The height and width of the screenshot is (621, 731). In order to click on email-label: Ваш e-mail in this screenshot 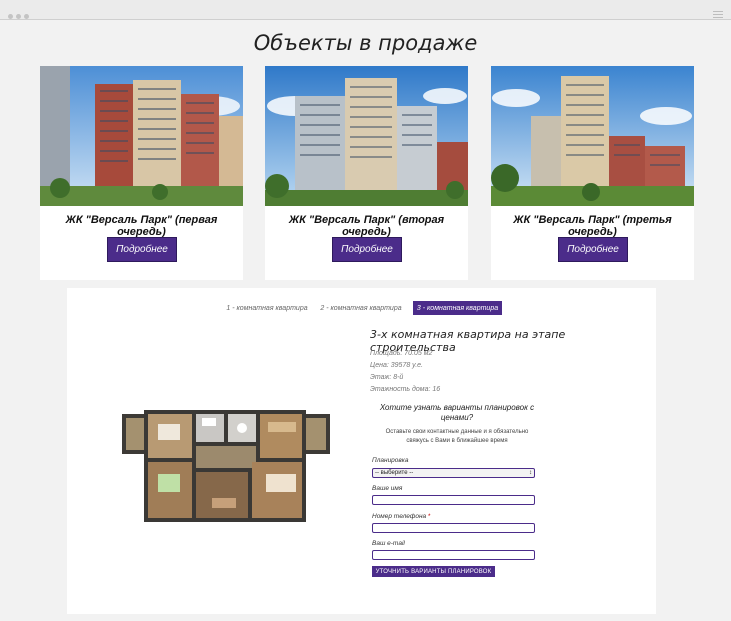, I will do `click(388, 543)`.